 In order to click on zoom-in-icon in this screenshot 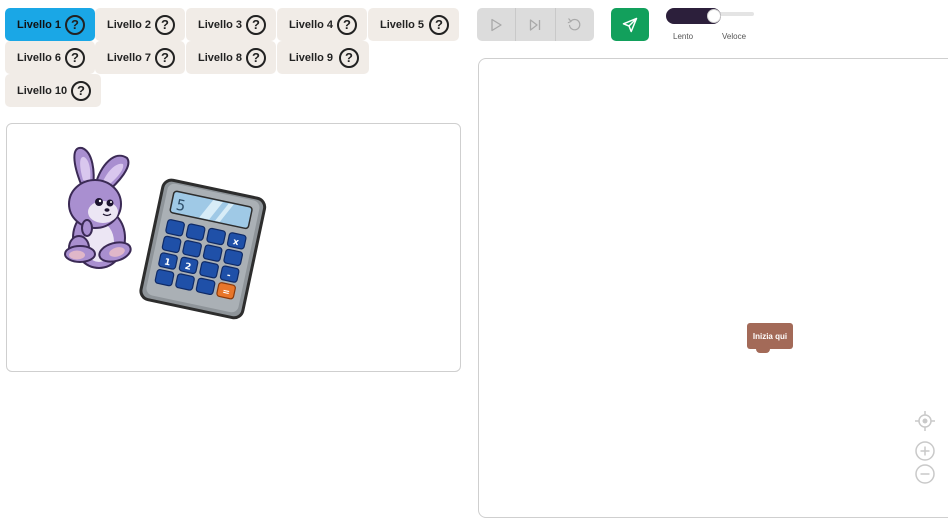, I will do `click(925, 451)`.